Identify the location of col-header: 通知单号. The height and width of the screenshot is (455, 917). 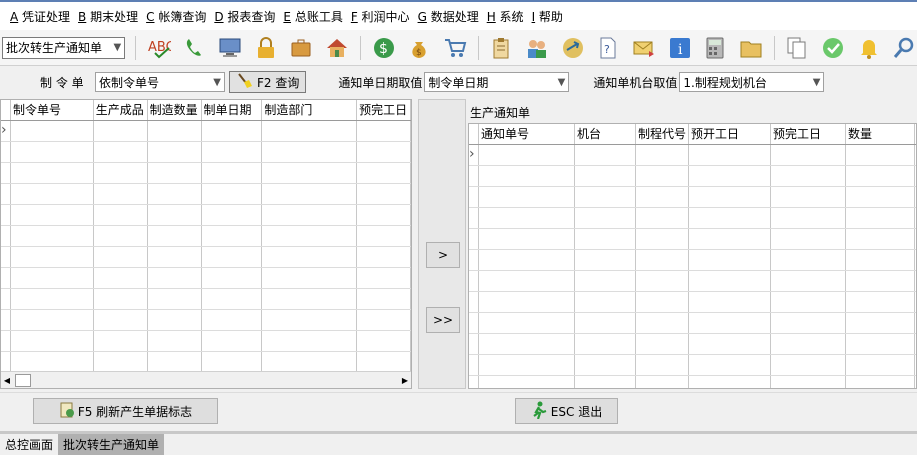
(527, 134).